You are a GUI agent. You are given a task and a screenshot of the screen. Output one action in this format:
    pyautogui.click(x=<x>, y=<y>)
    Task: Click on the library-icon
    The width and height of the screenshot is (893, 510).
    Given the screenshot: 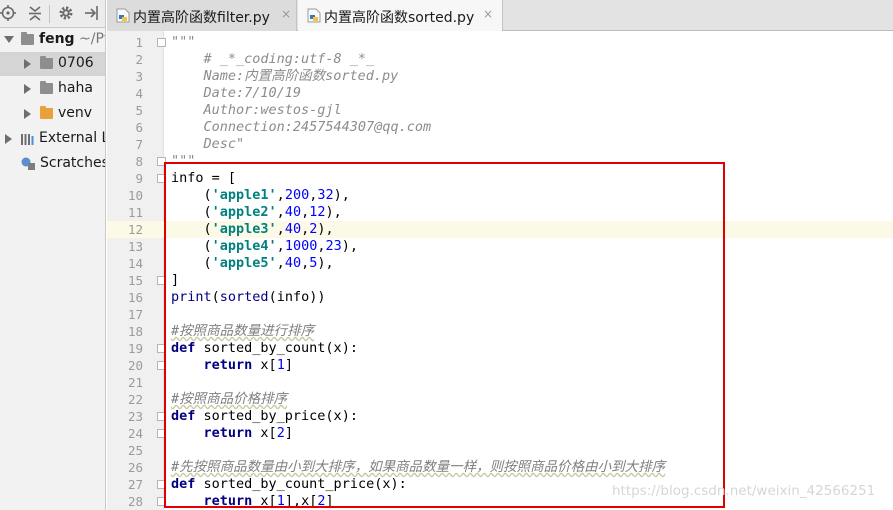 What is the action you would take?
    pyautogui.click(x=27, y=139)
    